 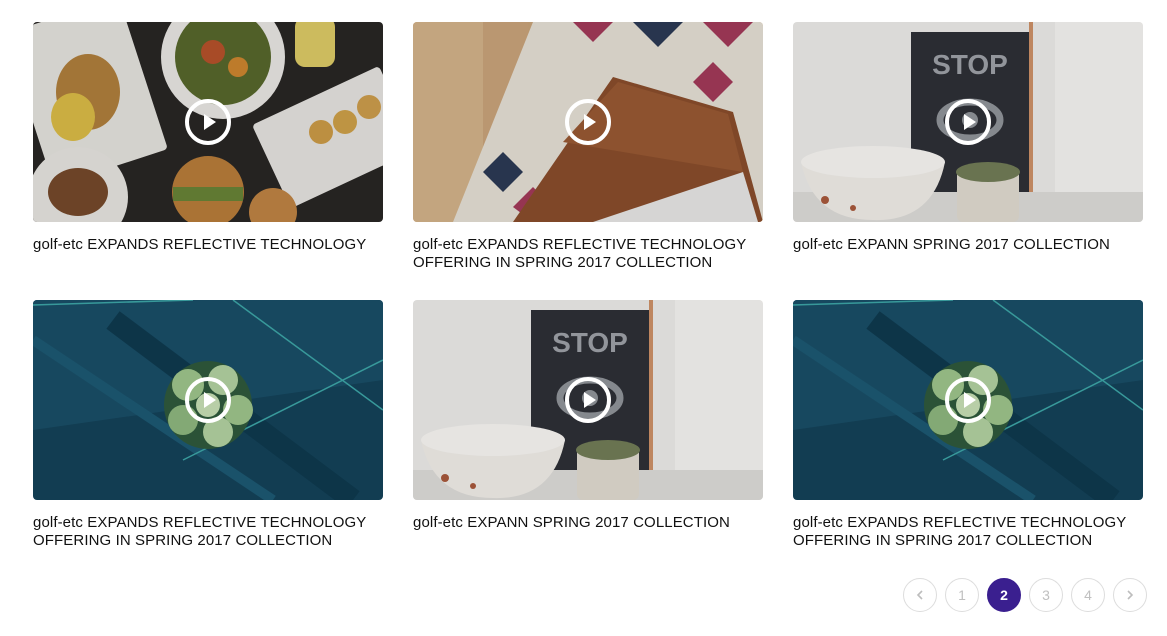 I want to click on video-card: golf-etc EXPANDS REFLECTIVE TECHNOLOGY, so click(x=208, y=161).